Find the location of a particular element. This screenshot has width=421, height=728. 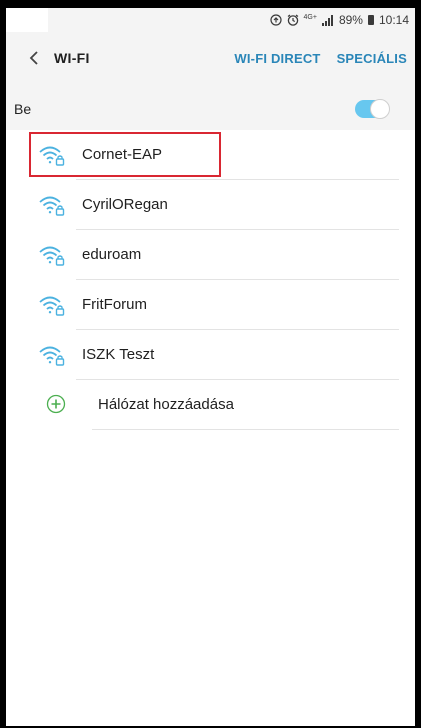

sync-icon is located at coordinates (275, 20).